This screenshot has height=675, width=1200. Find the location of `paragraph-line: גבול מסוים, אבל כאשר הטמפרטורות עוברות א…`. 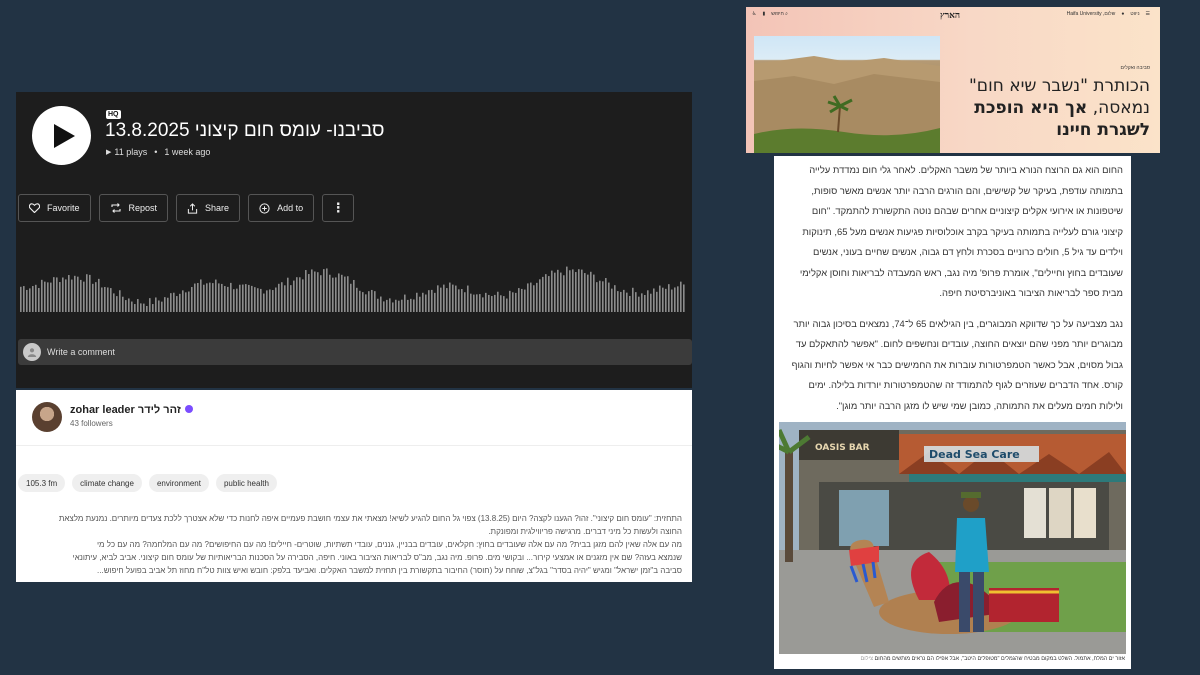

paragraph-line: גבול מסוים, אבל כאשר הטמפרטורות עוברות א… is located at coordinates (957, 364).